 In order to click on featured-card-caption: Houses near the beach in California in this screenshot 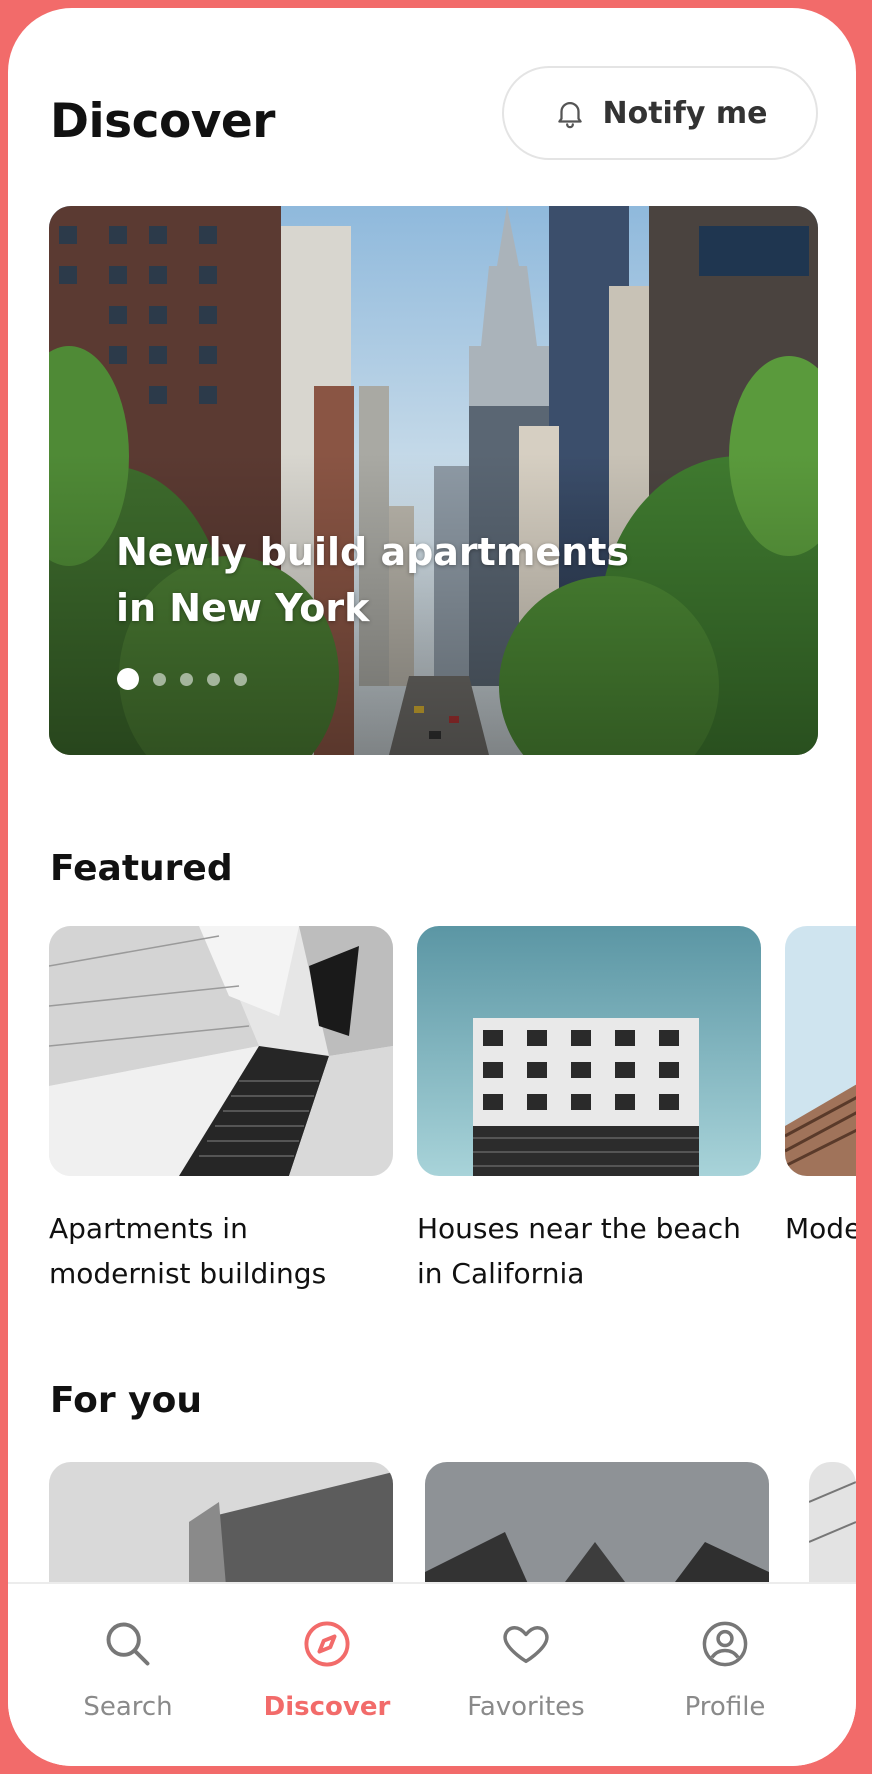, I will do `click(579, 1251)`.